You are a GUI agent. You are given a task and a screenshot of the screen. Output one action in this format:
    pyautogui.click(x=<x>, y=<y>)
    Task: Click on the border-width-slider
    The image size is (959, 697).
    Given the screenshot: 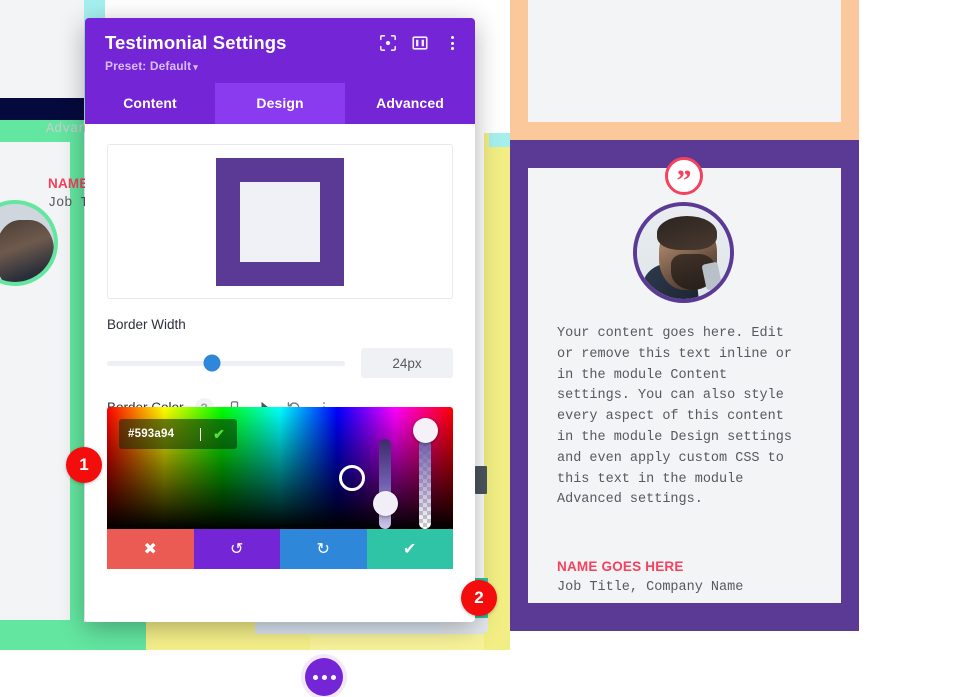 What is the action you would take?
    pyautogui.click(x=226, y=363)
    